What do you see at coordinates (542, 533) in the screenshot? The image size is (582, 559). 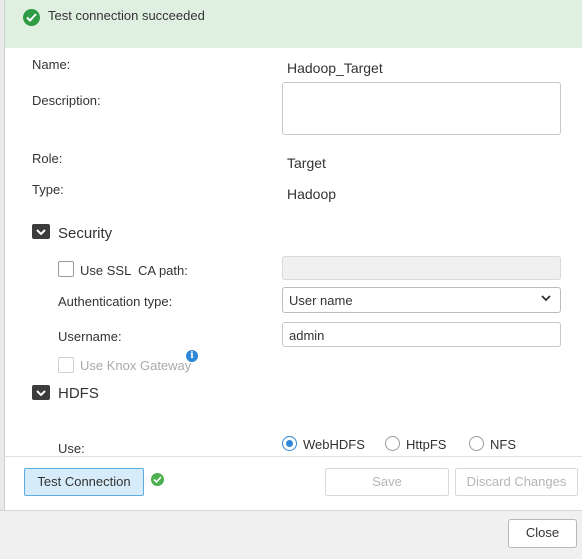 I see `close-button: Close` at bounding box center [542, 533].